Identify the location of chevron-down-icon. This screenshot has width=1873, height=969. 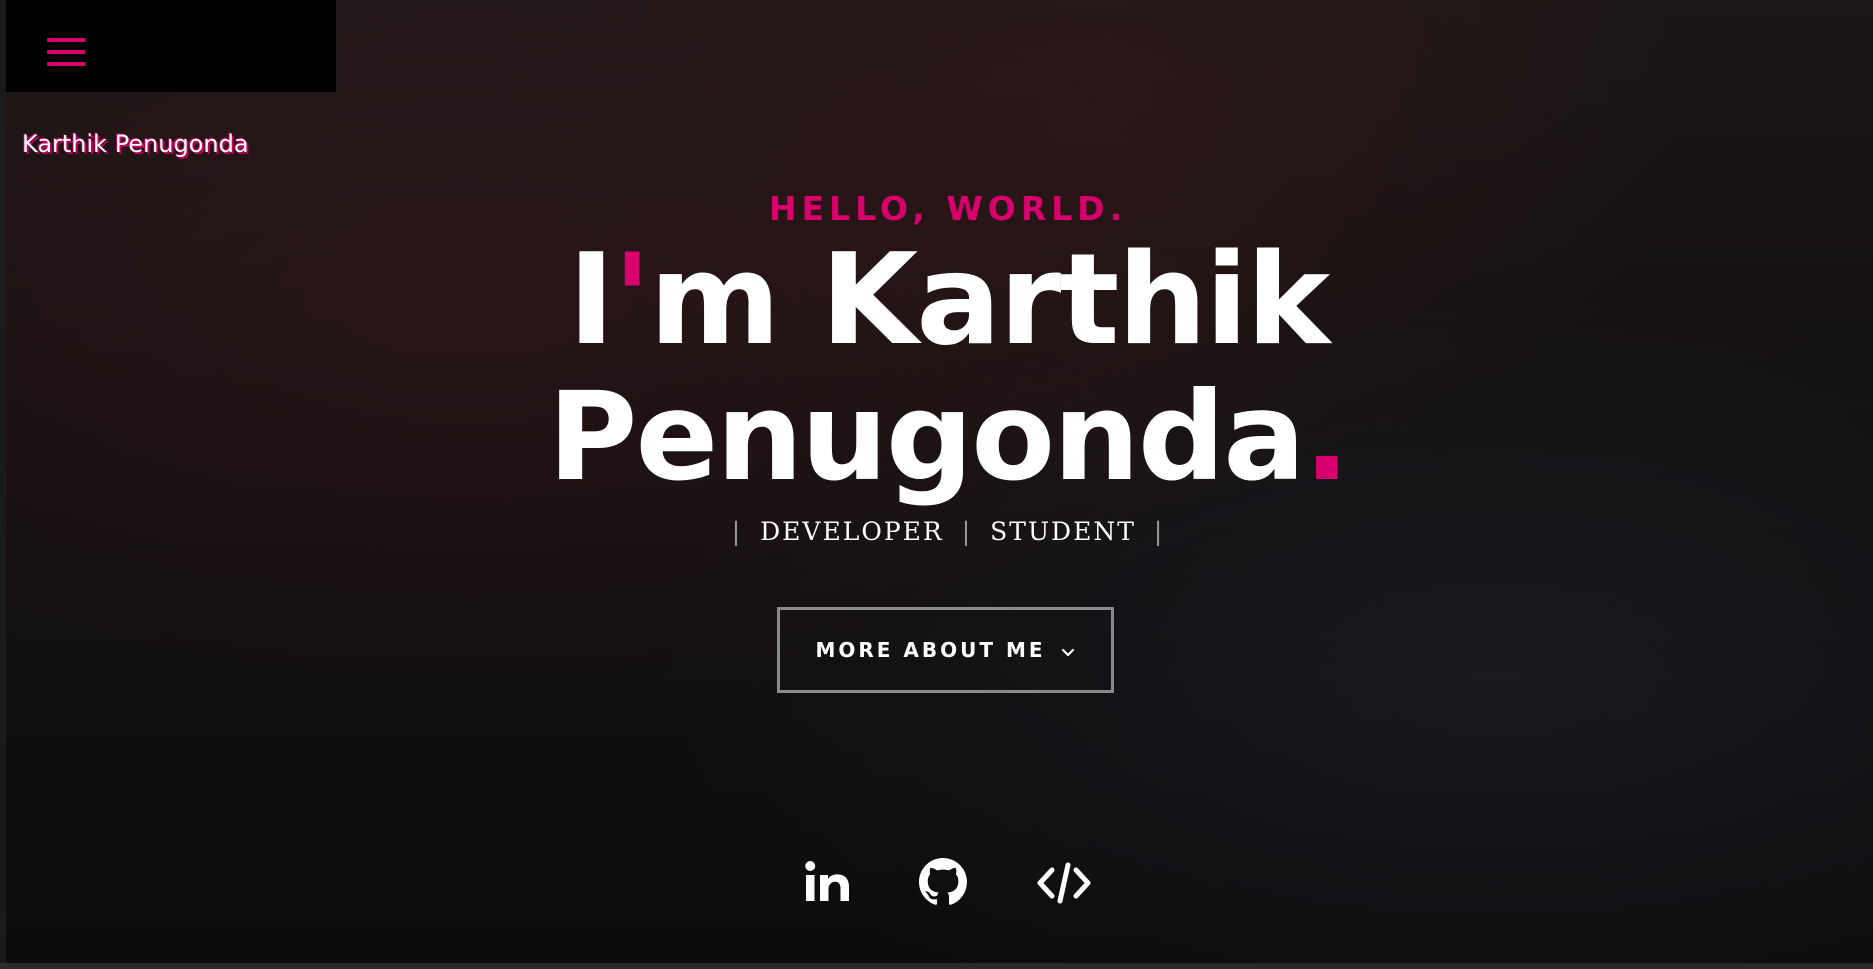
(1068, 650).